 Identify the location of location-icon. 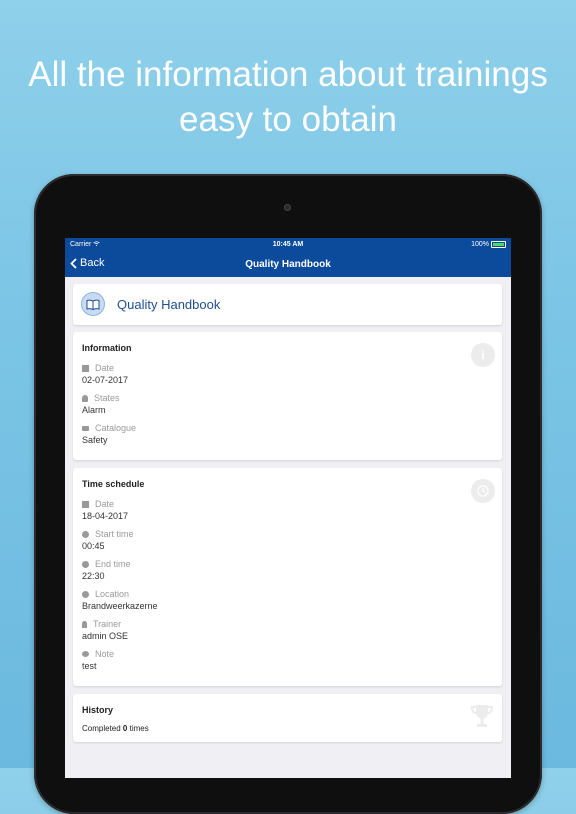
(85, 594).